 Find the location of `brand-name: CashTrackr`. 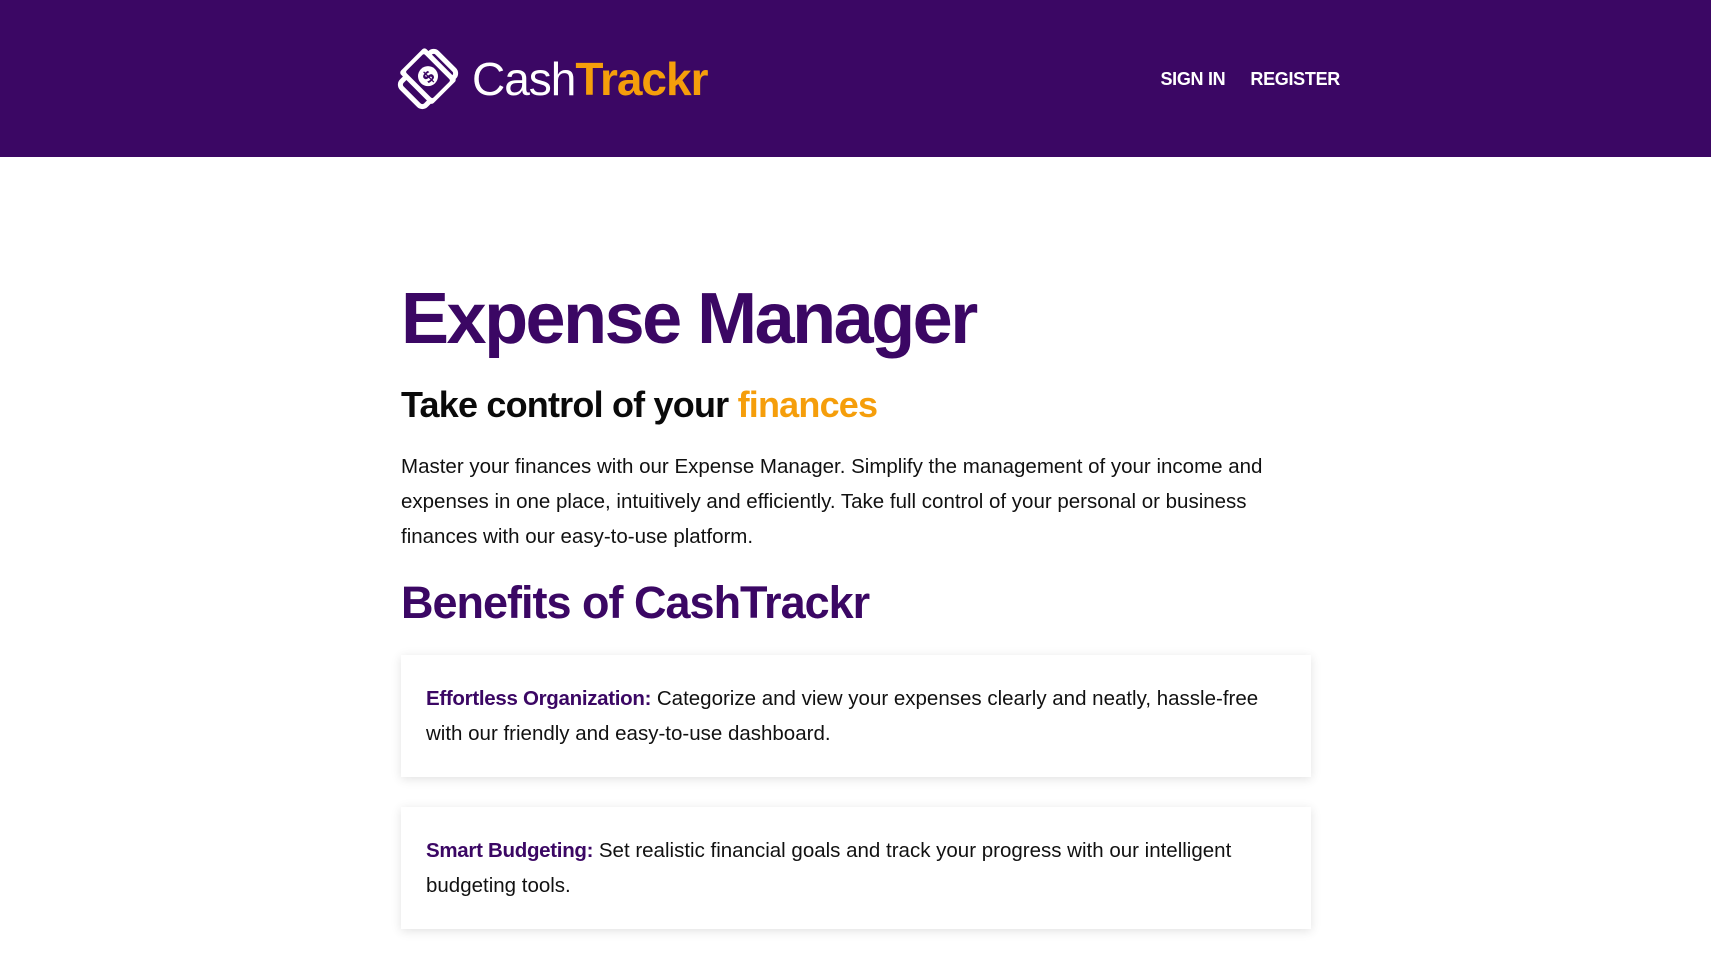

brand-name: CashTrackr is located at coordinates (590, 78).